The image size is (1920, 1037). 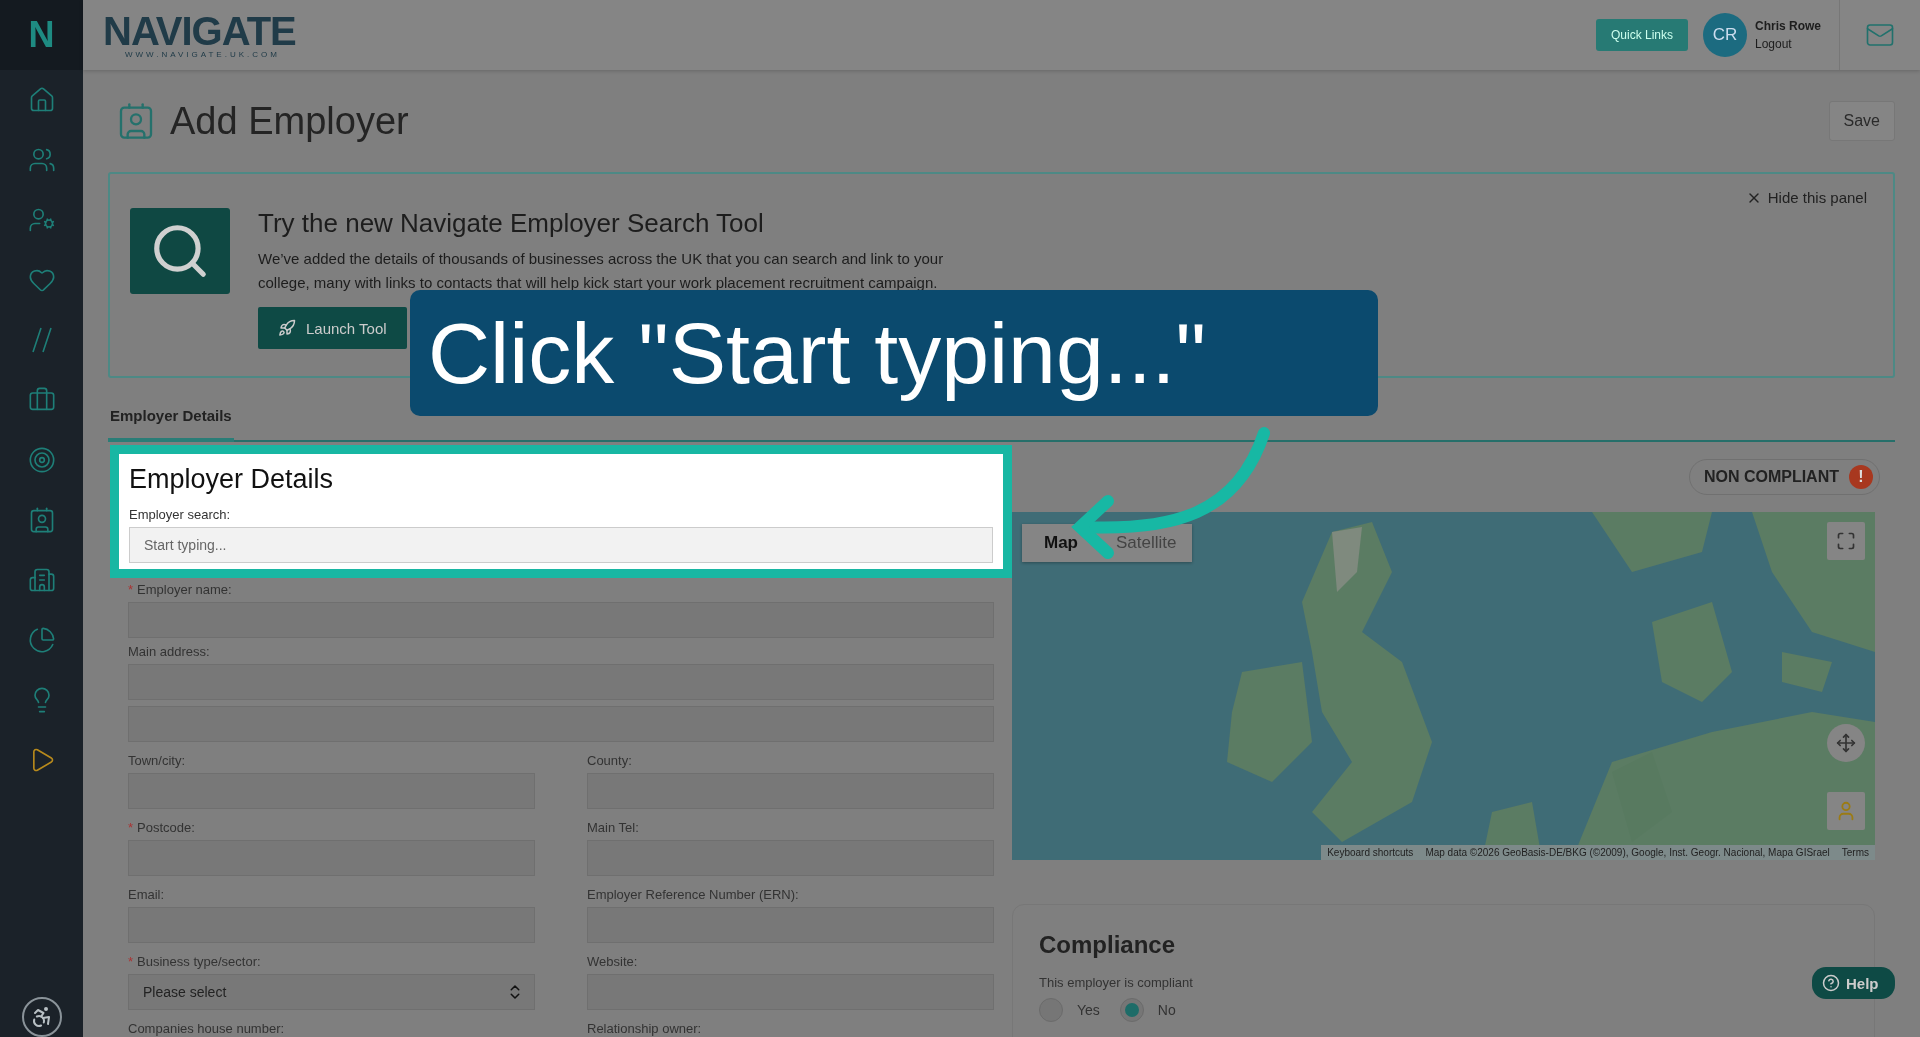 I want to click on radio-option: Yes, so click(x=1069, y=1010).